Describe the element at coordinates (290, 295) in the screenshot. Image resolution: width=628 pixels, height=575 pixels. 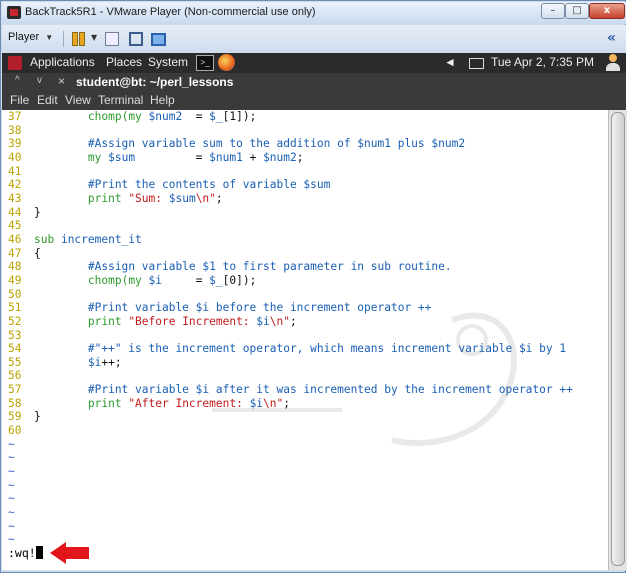
I see `code-line: 50` at that location.